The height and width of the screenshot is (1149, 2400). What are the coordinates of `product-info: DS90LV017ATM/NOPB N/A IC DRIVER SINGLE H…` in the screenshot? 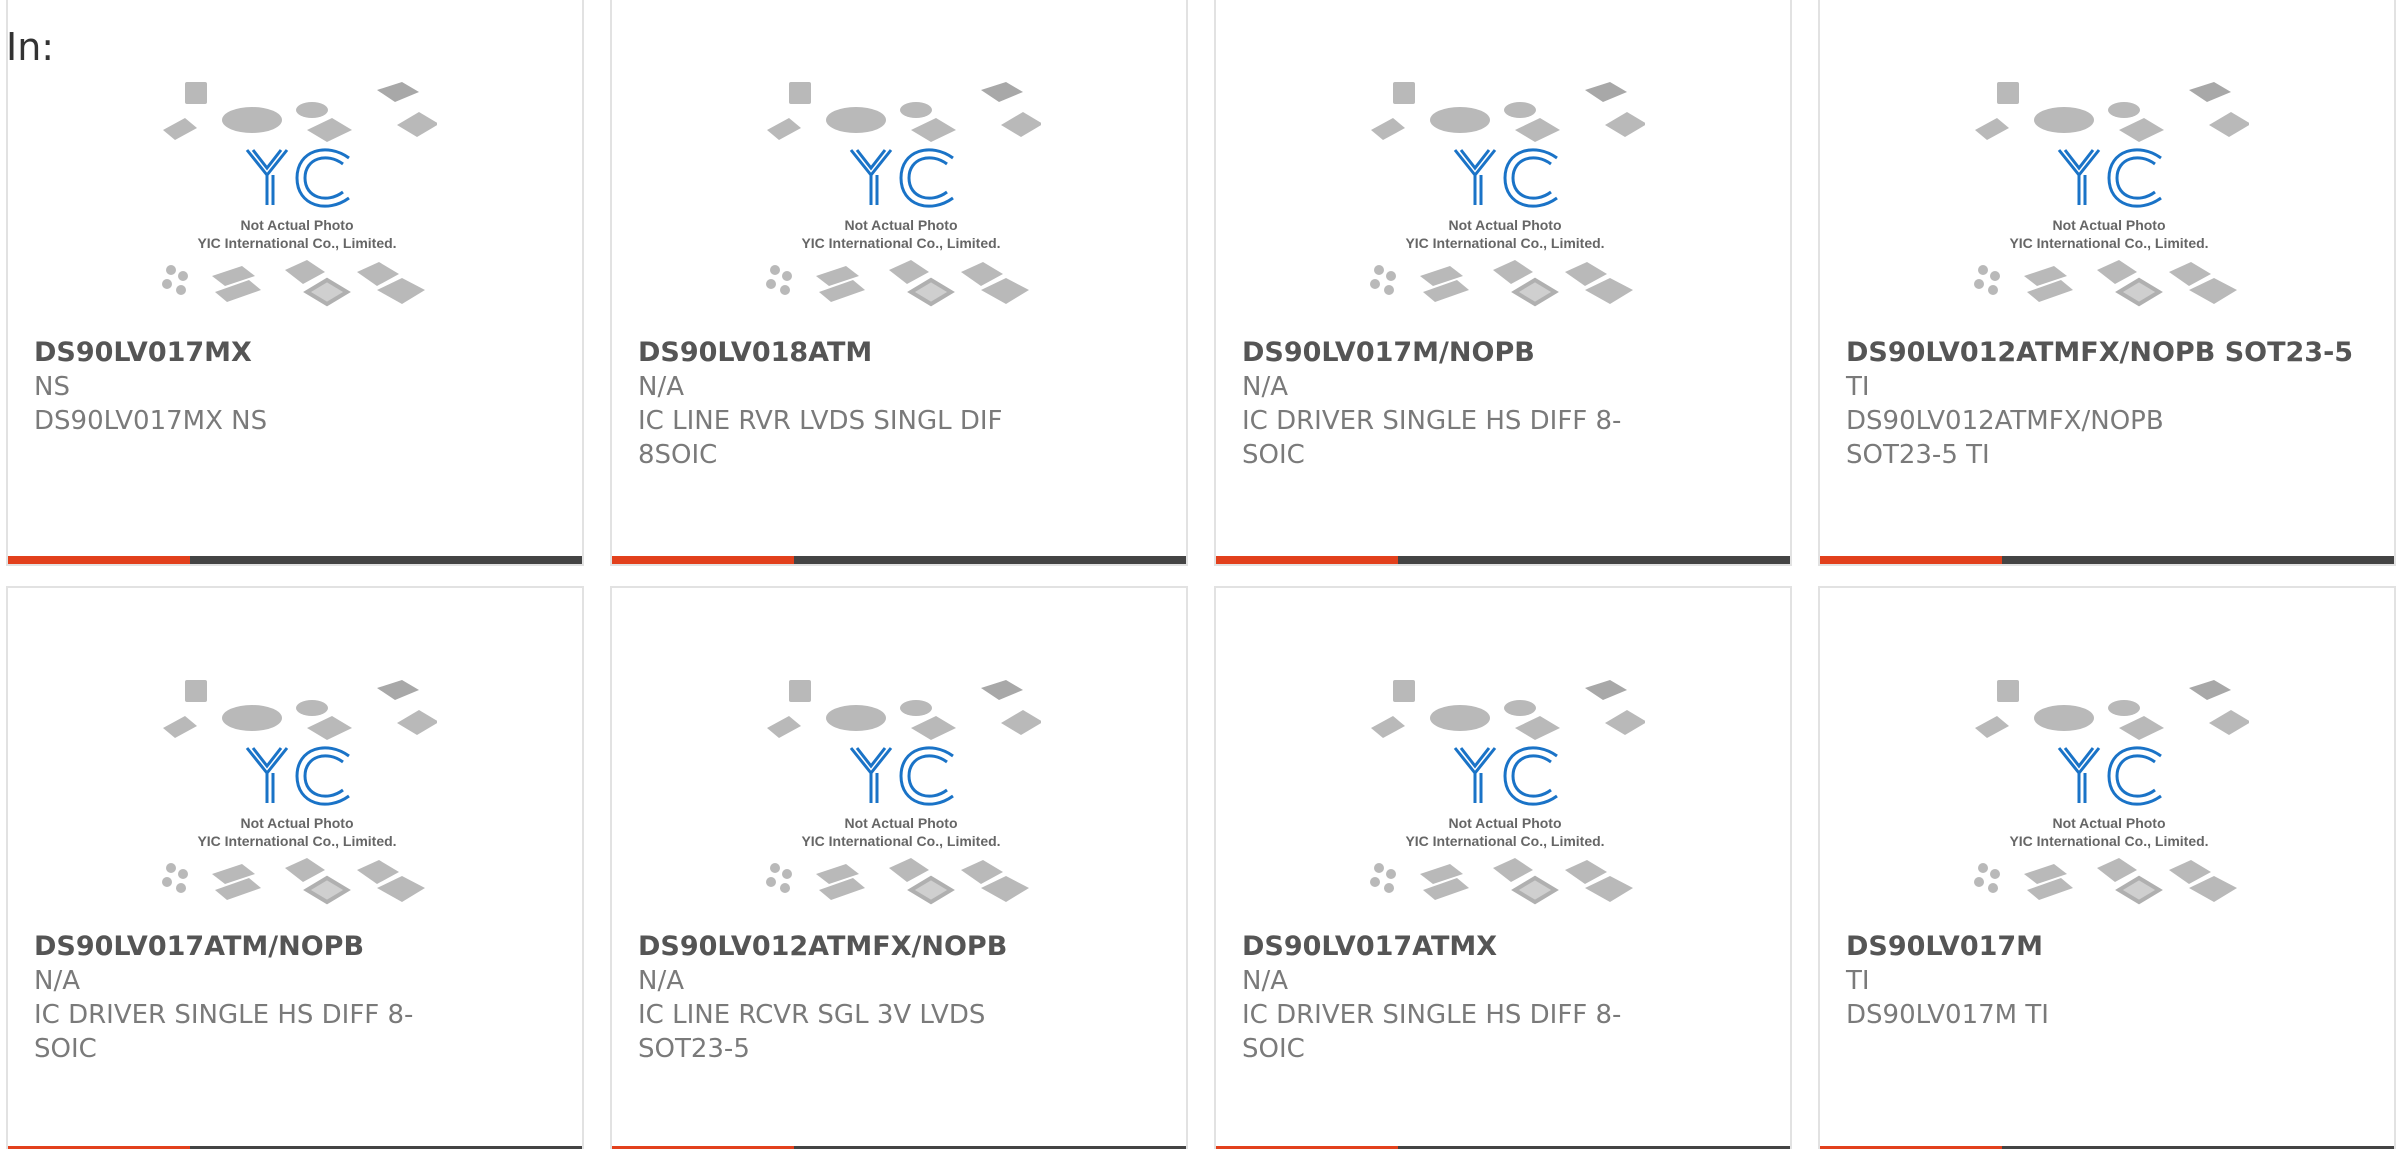 It's located at (234, 998).